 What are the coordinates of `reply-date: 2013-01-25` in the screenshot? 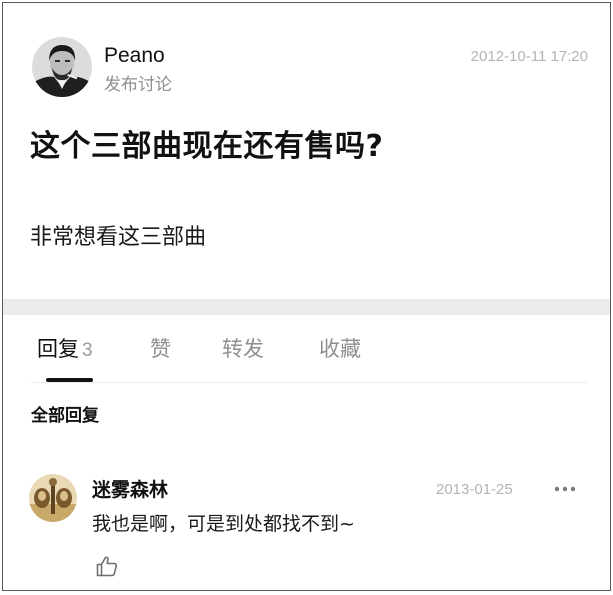 It's located at (474, 489).